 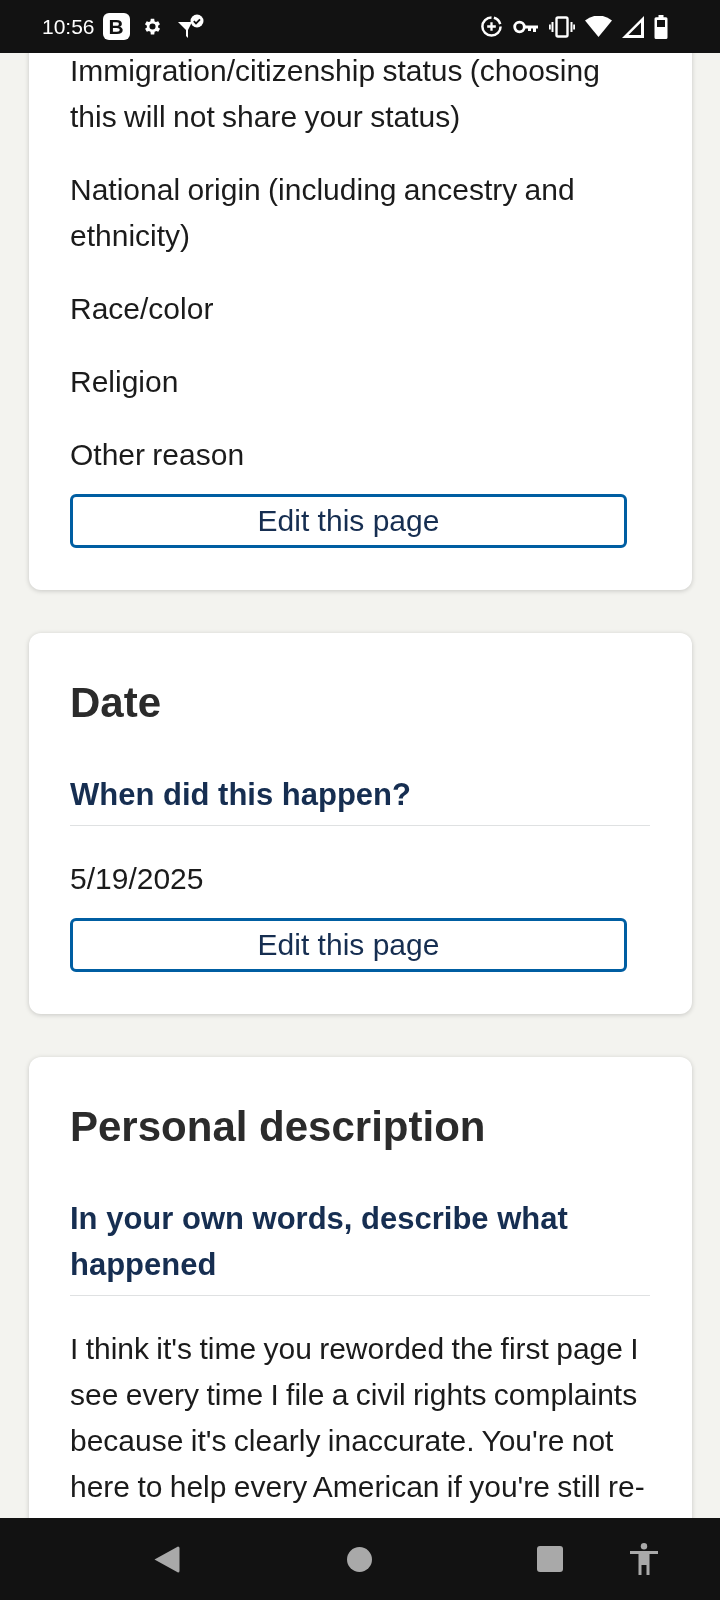 What do you see at coordinates (491, 26) in the screenshot?
I see `data-saver-icon` at bounding box center [491, 26].